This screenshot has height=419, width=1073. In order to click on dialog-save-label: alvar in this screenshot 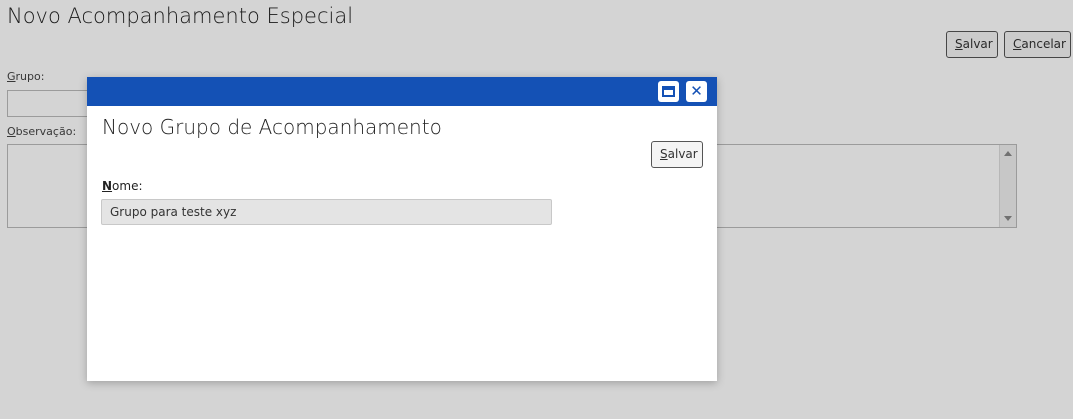, I will do `click(682, 154)`.